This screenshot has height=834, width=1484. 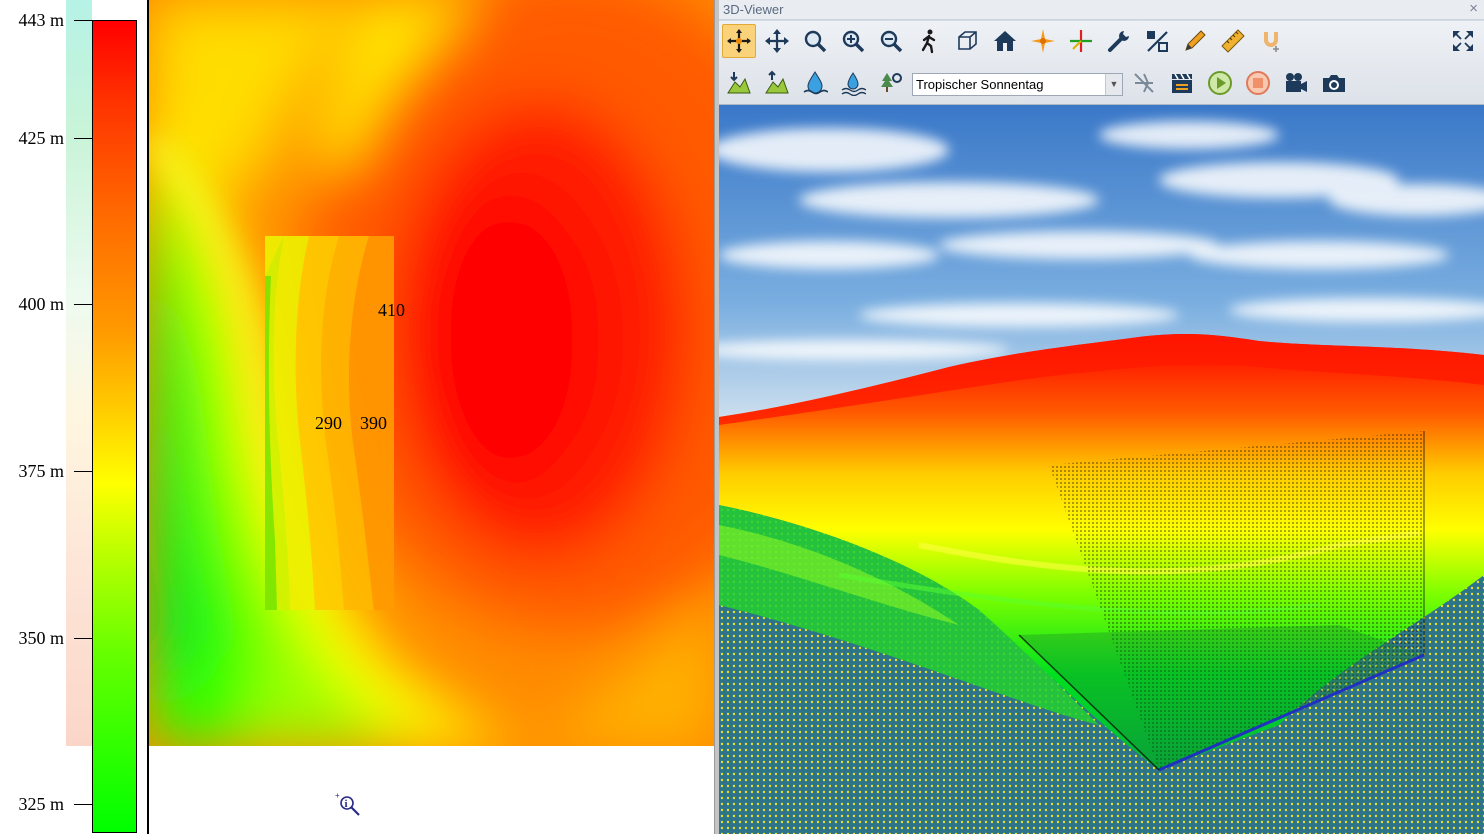 I want to click on move-arrows-icon, so click(x=777, y=41).